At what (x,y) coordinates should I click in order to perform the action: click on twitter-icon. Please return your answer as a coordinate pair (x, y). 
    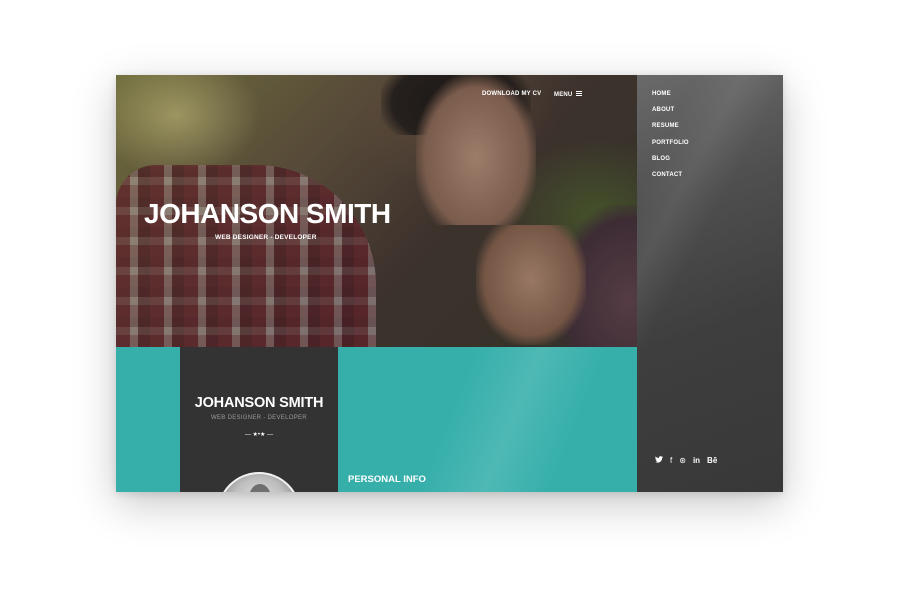
    Looking at the image, I should click on (659, 460).